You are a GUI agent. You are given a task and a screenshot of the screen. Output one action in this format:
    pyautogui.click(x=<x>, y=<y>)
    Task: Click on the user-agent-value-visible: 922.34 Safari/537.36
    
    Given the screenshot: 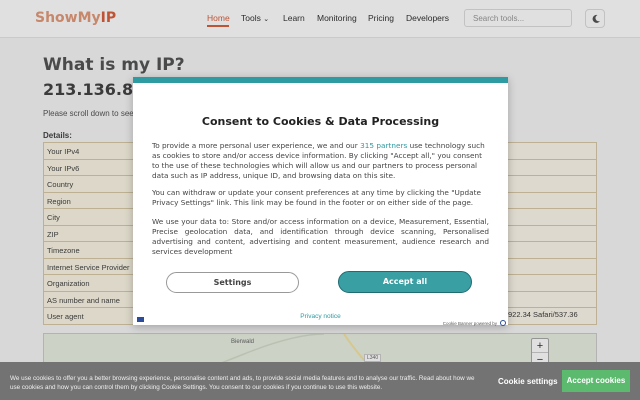 What is the action you would take?
    pyautogui.click(x=543, y=314)
    